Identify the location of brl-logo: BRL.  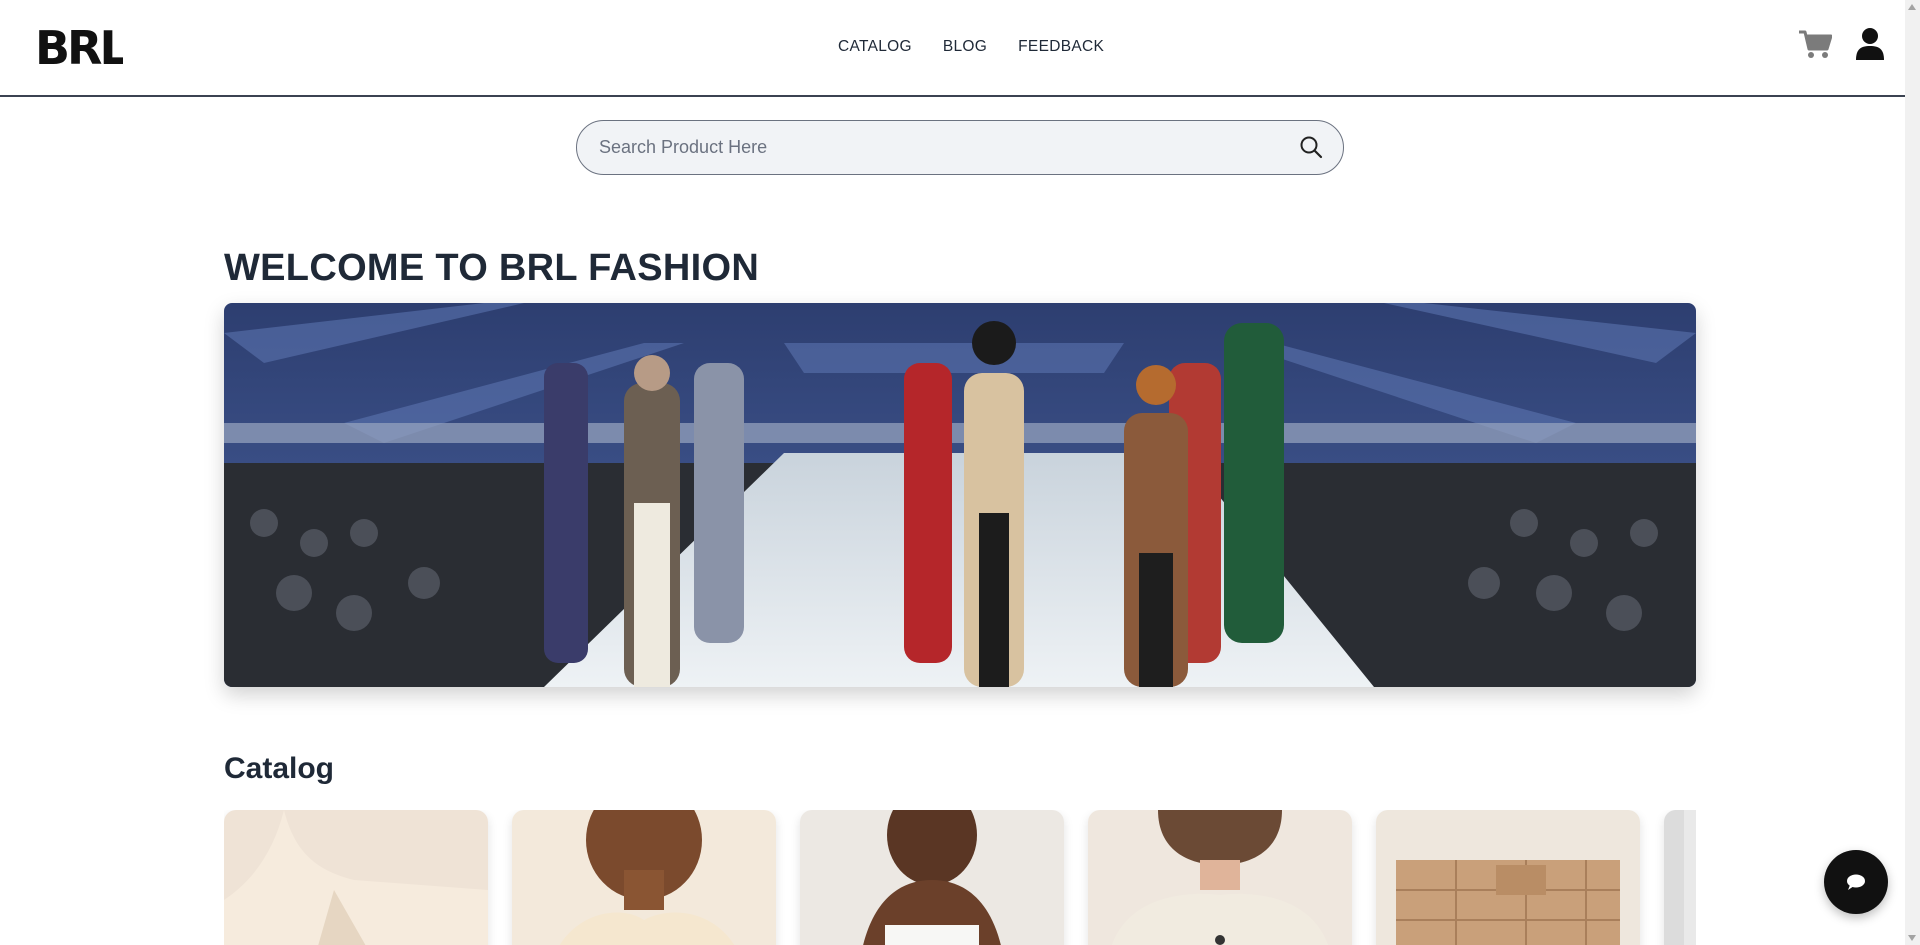
(79, 47).